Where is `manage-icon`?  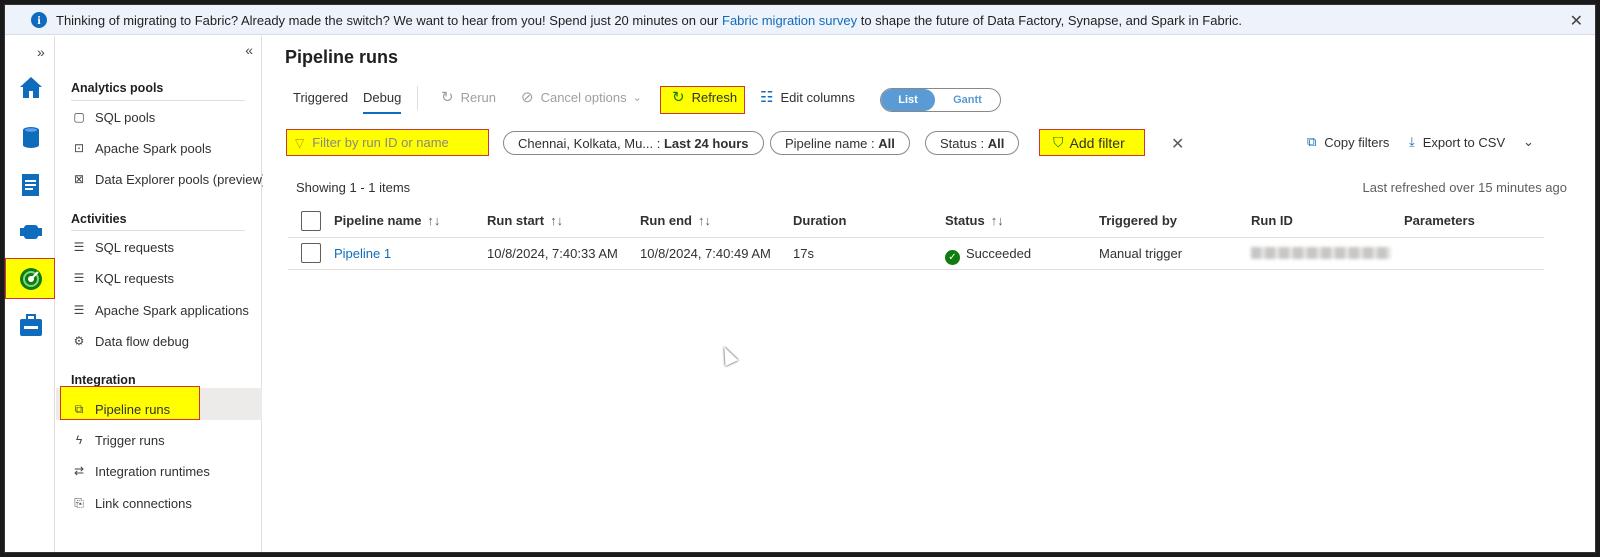
manage-icon is located at coordinates (31, 326).